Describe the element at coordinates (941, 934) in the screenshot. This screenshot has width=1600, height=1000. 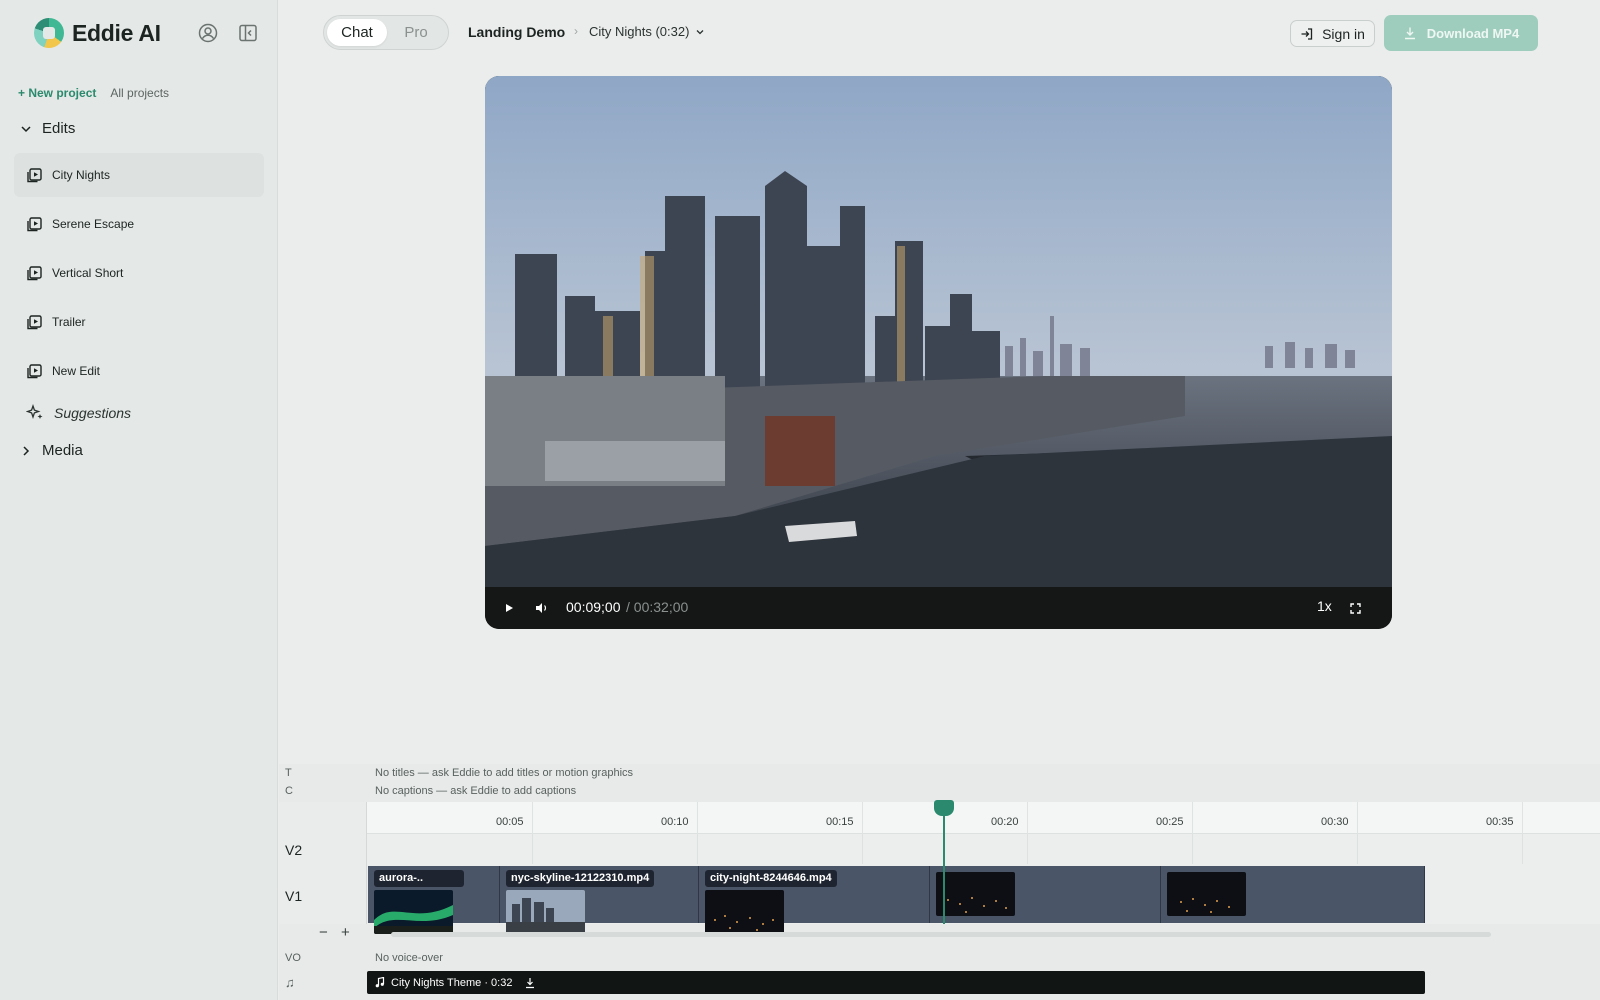
I see `timeline-scrollbar` at that location.